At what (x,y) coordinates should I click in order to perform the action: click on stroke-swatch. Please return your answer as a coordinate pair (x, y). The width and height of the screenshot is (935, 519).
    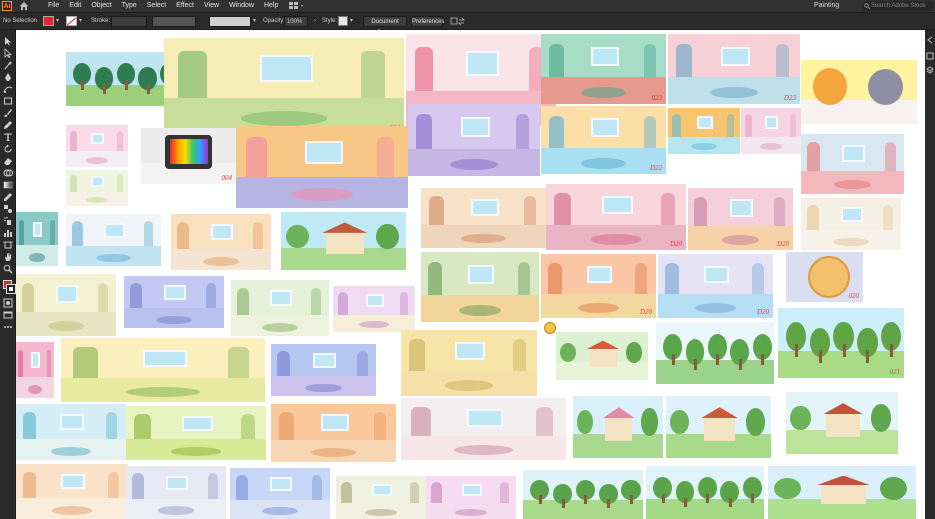
    Looking at the image, I should click on (71, 21).